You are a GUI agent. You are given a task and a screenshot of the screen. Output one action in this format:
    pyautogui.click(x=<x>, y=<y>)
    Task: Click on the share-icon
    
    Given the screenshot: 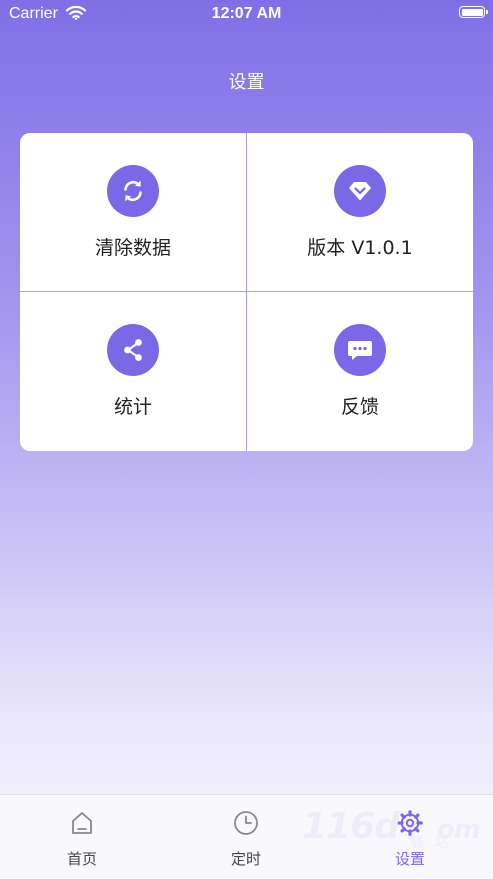 What is the action you would take?
    pyautogui.click(x=133, y=350)
    